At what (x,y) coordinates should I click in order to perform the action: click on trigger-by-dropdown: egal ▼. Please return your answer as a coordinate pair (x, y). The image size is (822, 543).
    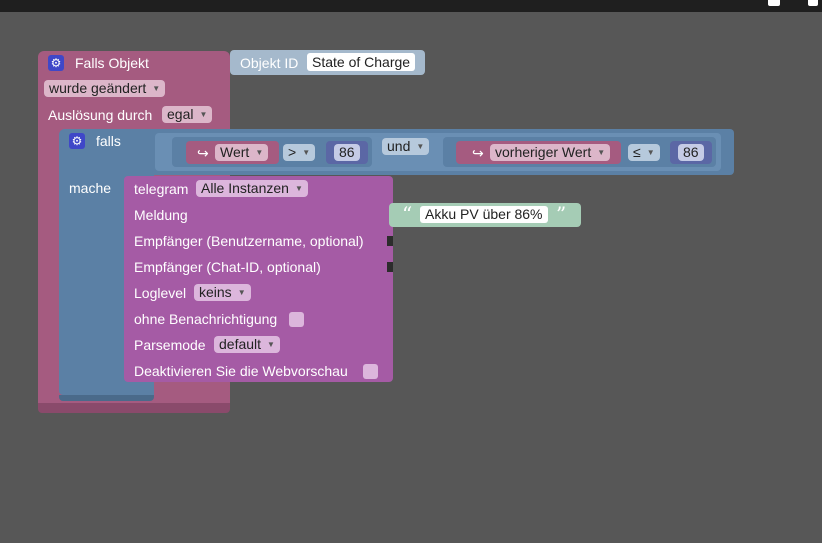
    Looking at the image, I should click on (187, 114).